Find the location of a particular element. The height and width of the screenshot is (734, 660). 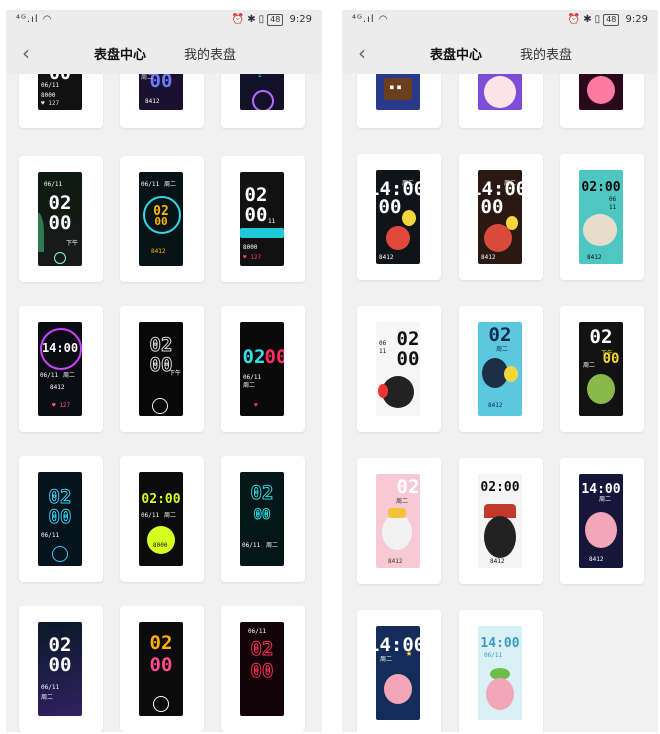

watchface-thumbnail: 02 00 06 11 is located at coordinates (398, 369).